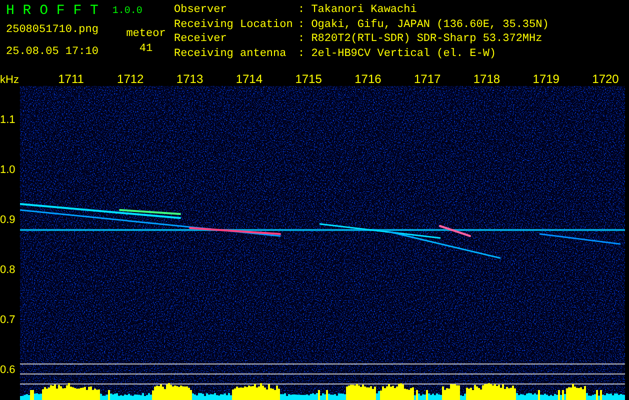 The height and width of the screenshot is (400, 629). What do you see at coordinates (201, 11) in the screenshot?
I see `info-label: Observer` at bounding box center [201, 11].